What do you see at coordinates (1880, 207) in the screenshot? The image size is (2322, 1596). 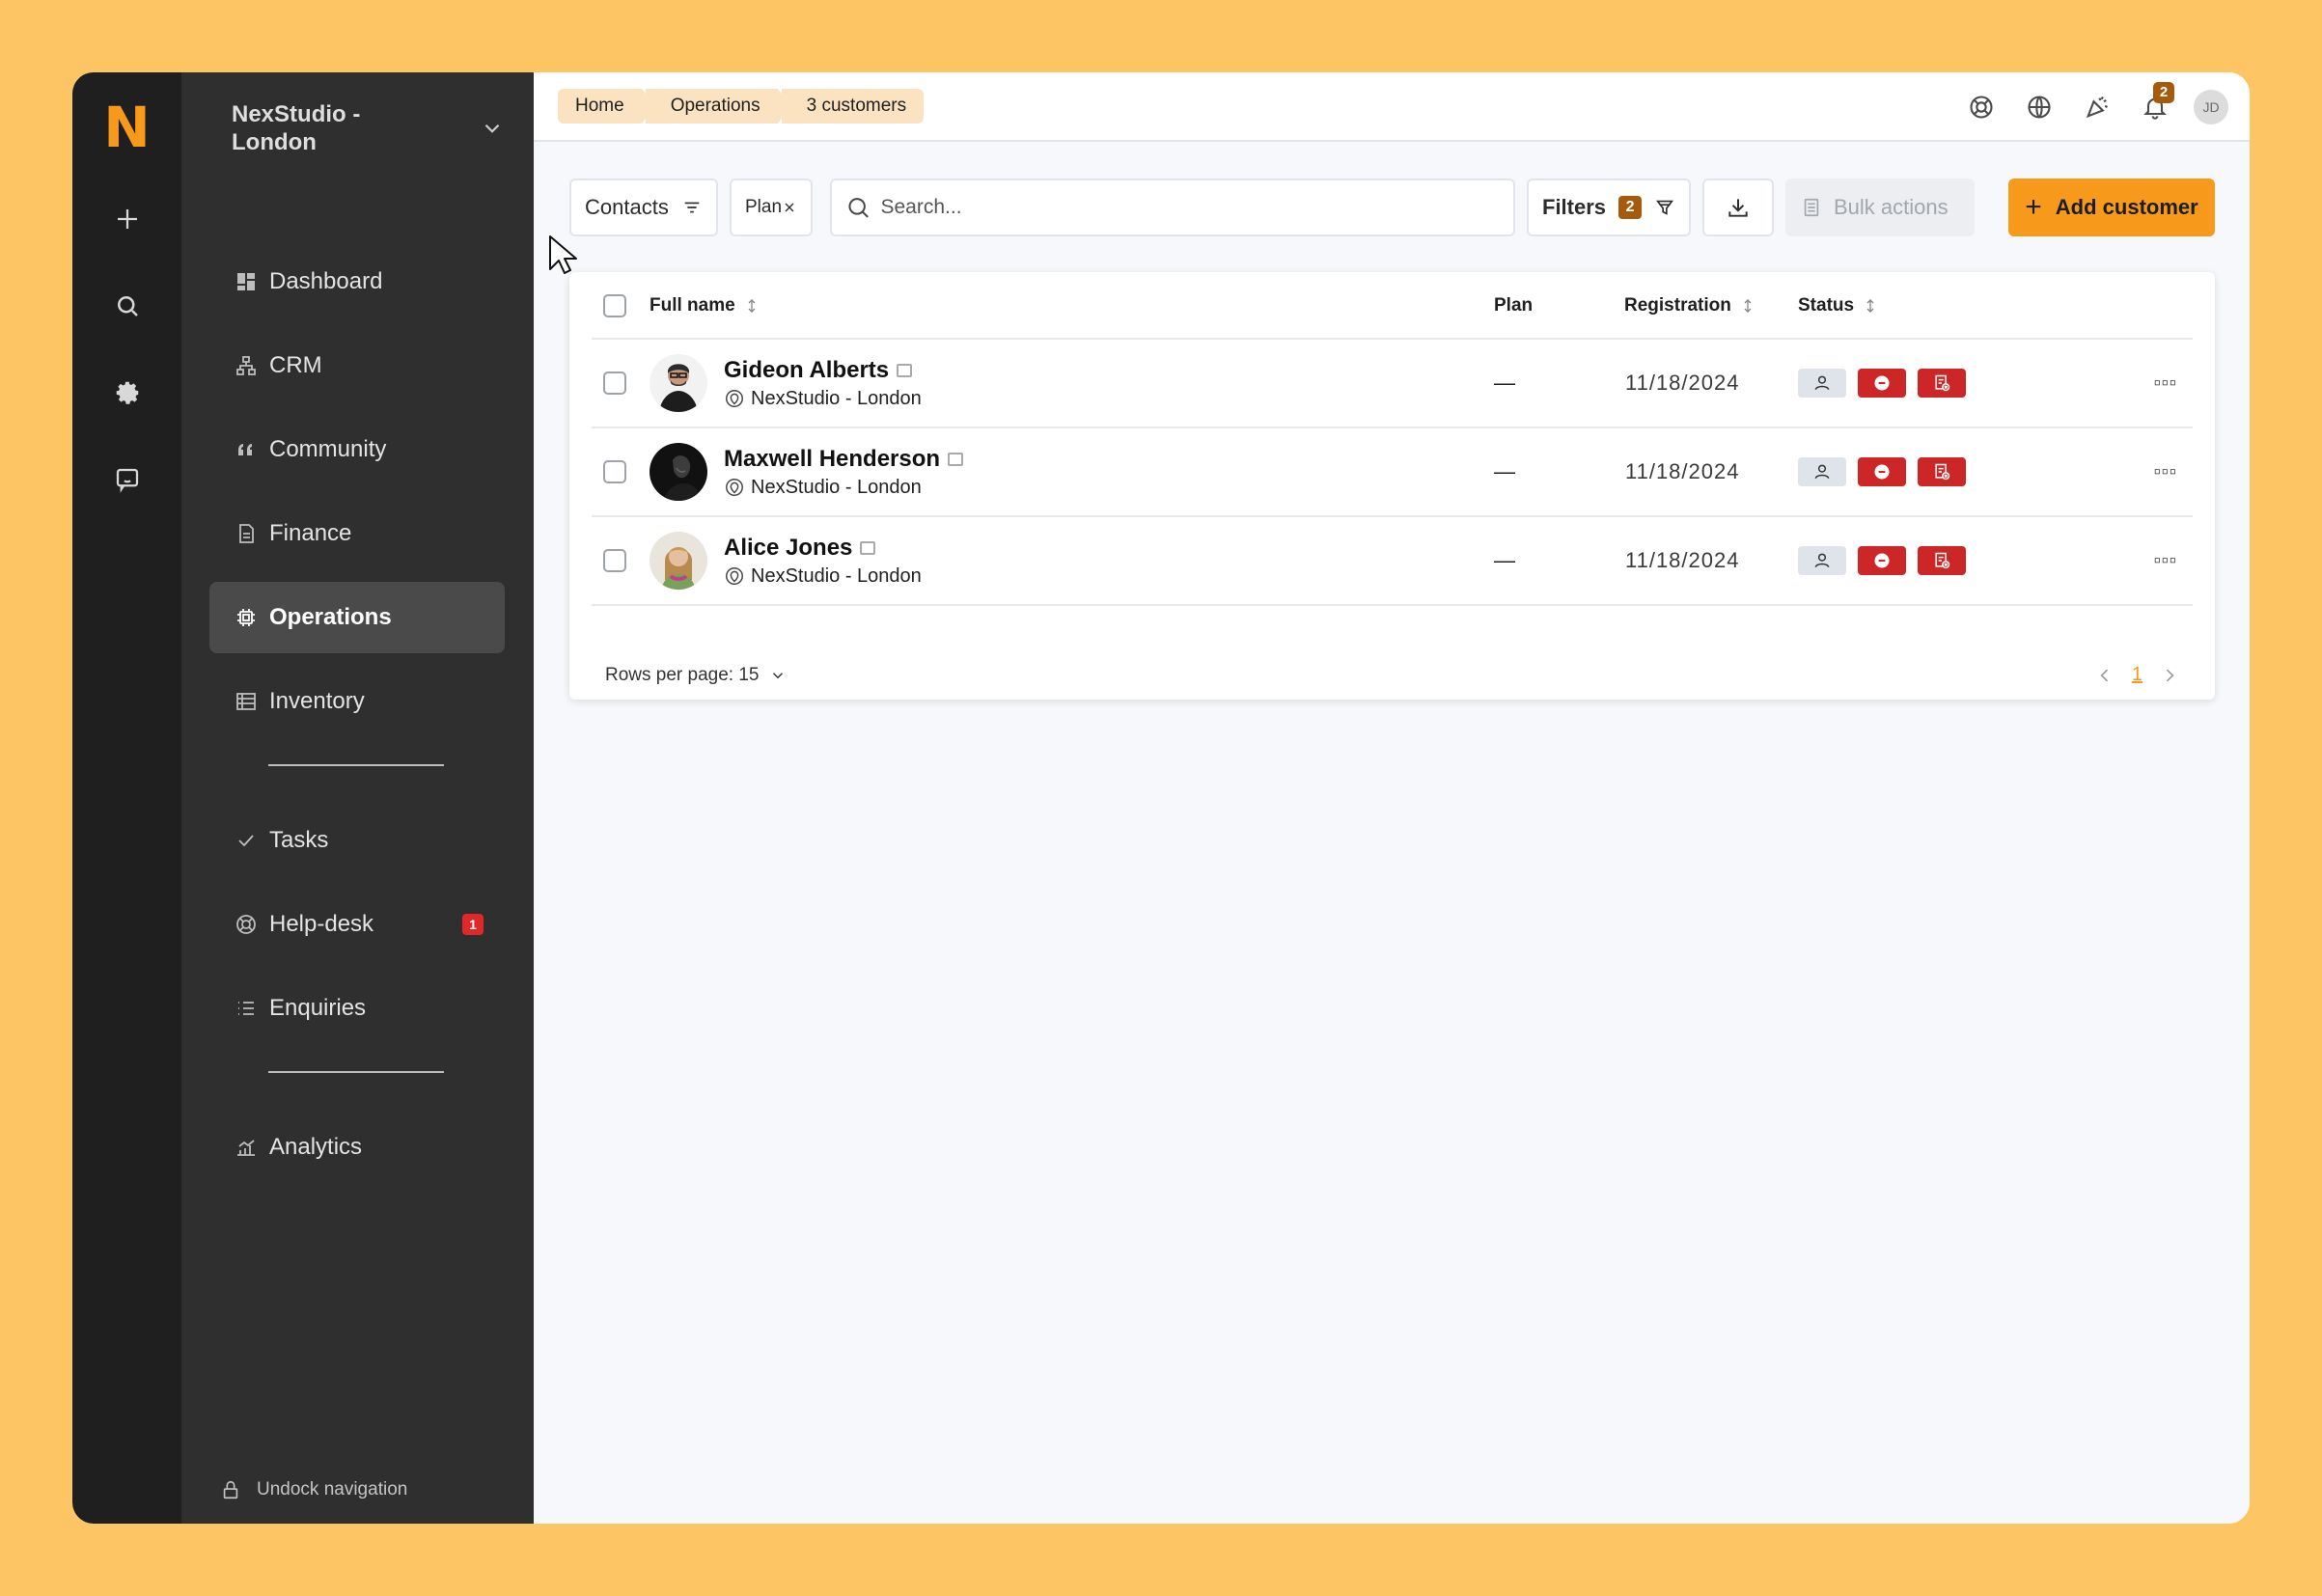 I see `bulk-actions-button: Bulk actions` at bounding box center [1880, 207].